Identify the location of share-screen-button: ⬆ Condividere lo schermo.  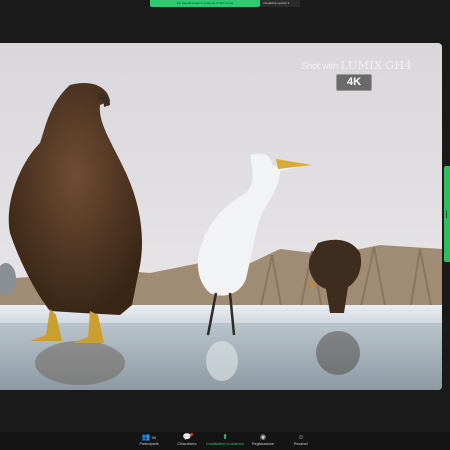
(225, 441).